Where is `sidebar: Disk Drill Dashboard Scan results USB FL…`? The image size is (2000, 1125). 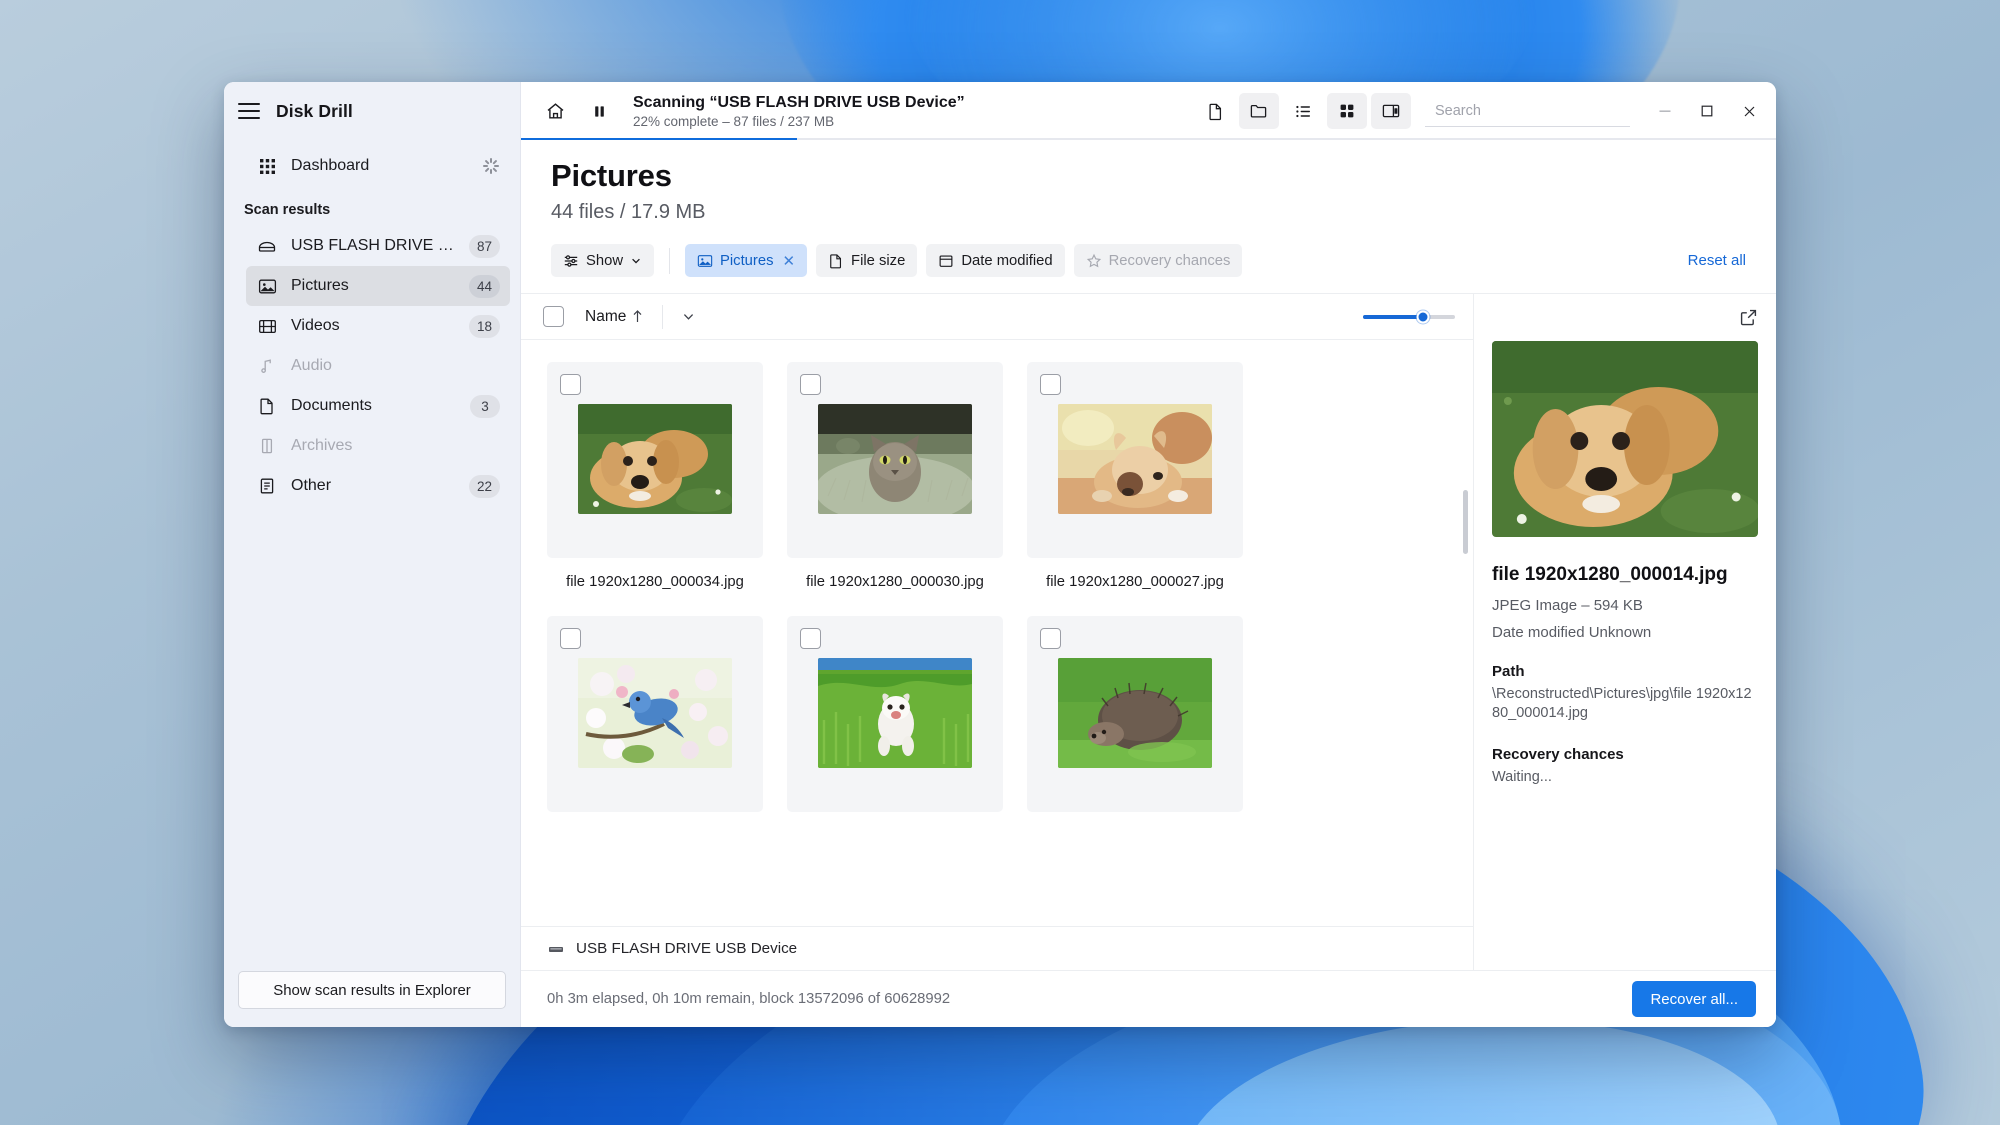 sidebar: Disk Drill Dashboard Scan results USB FL… is located at coordinates (372, 554).